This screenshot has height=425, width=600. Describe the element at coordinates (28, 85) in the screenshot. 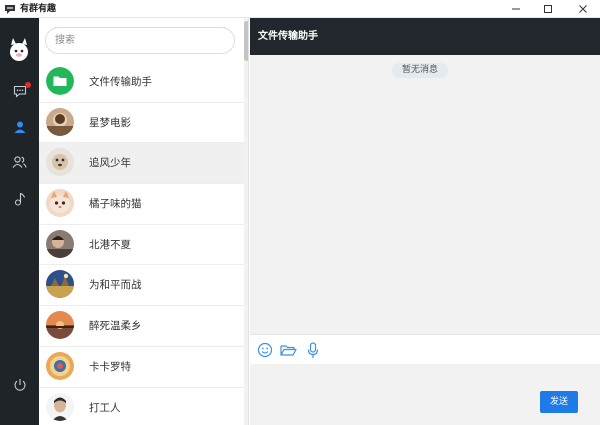

I see `unread-badge` at that location.